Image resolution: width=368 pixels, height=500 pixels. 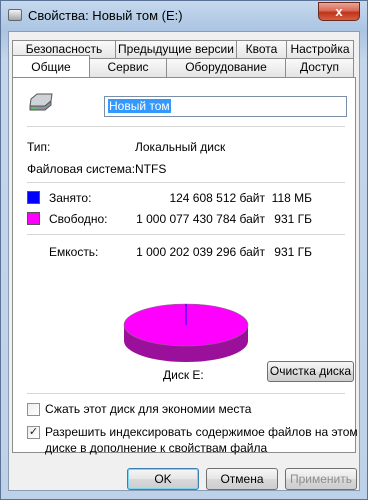 I want to click on index-checkbox: ✓, so click(x=33, y=432).